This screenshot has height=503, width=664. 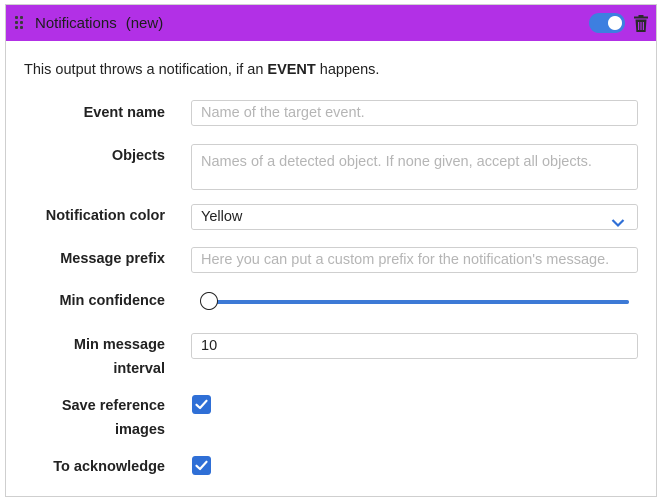 I want to click on min-confidence-label: Min confidence, so click(x=112, y=301).